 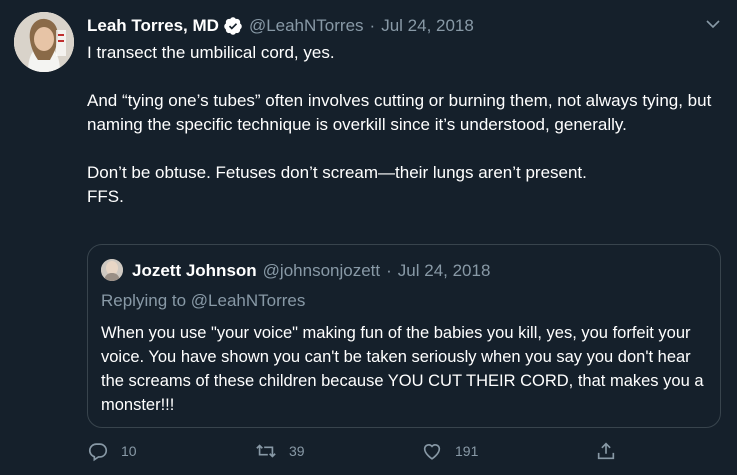 What do you see at coordinates (357, 455) in the screenshot?
I see `action-bar: 10 39 191` at bounding box center [357, 455].